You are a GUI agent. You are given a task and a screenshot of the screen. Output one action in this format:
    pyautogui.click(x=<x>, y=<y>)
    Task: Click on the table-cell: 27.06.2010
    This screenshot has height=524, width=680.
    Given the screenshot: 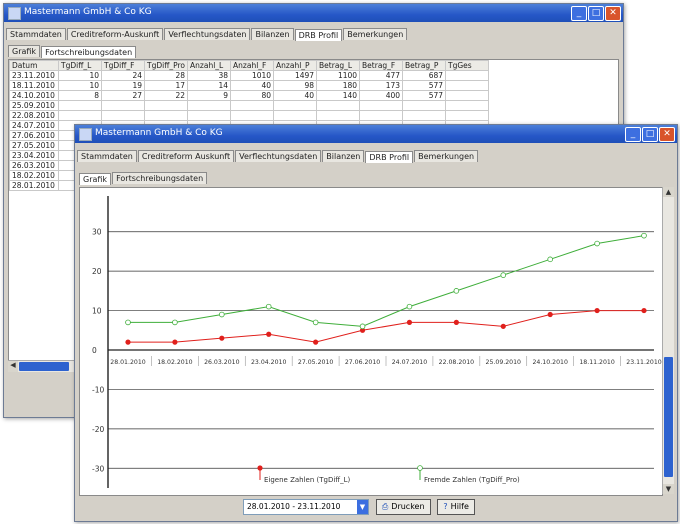 What is the action you would take?
    pyautogui.click(x=34, y=135)
    